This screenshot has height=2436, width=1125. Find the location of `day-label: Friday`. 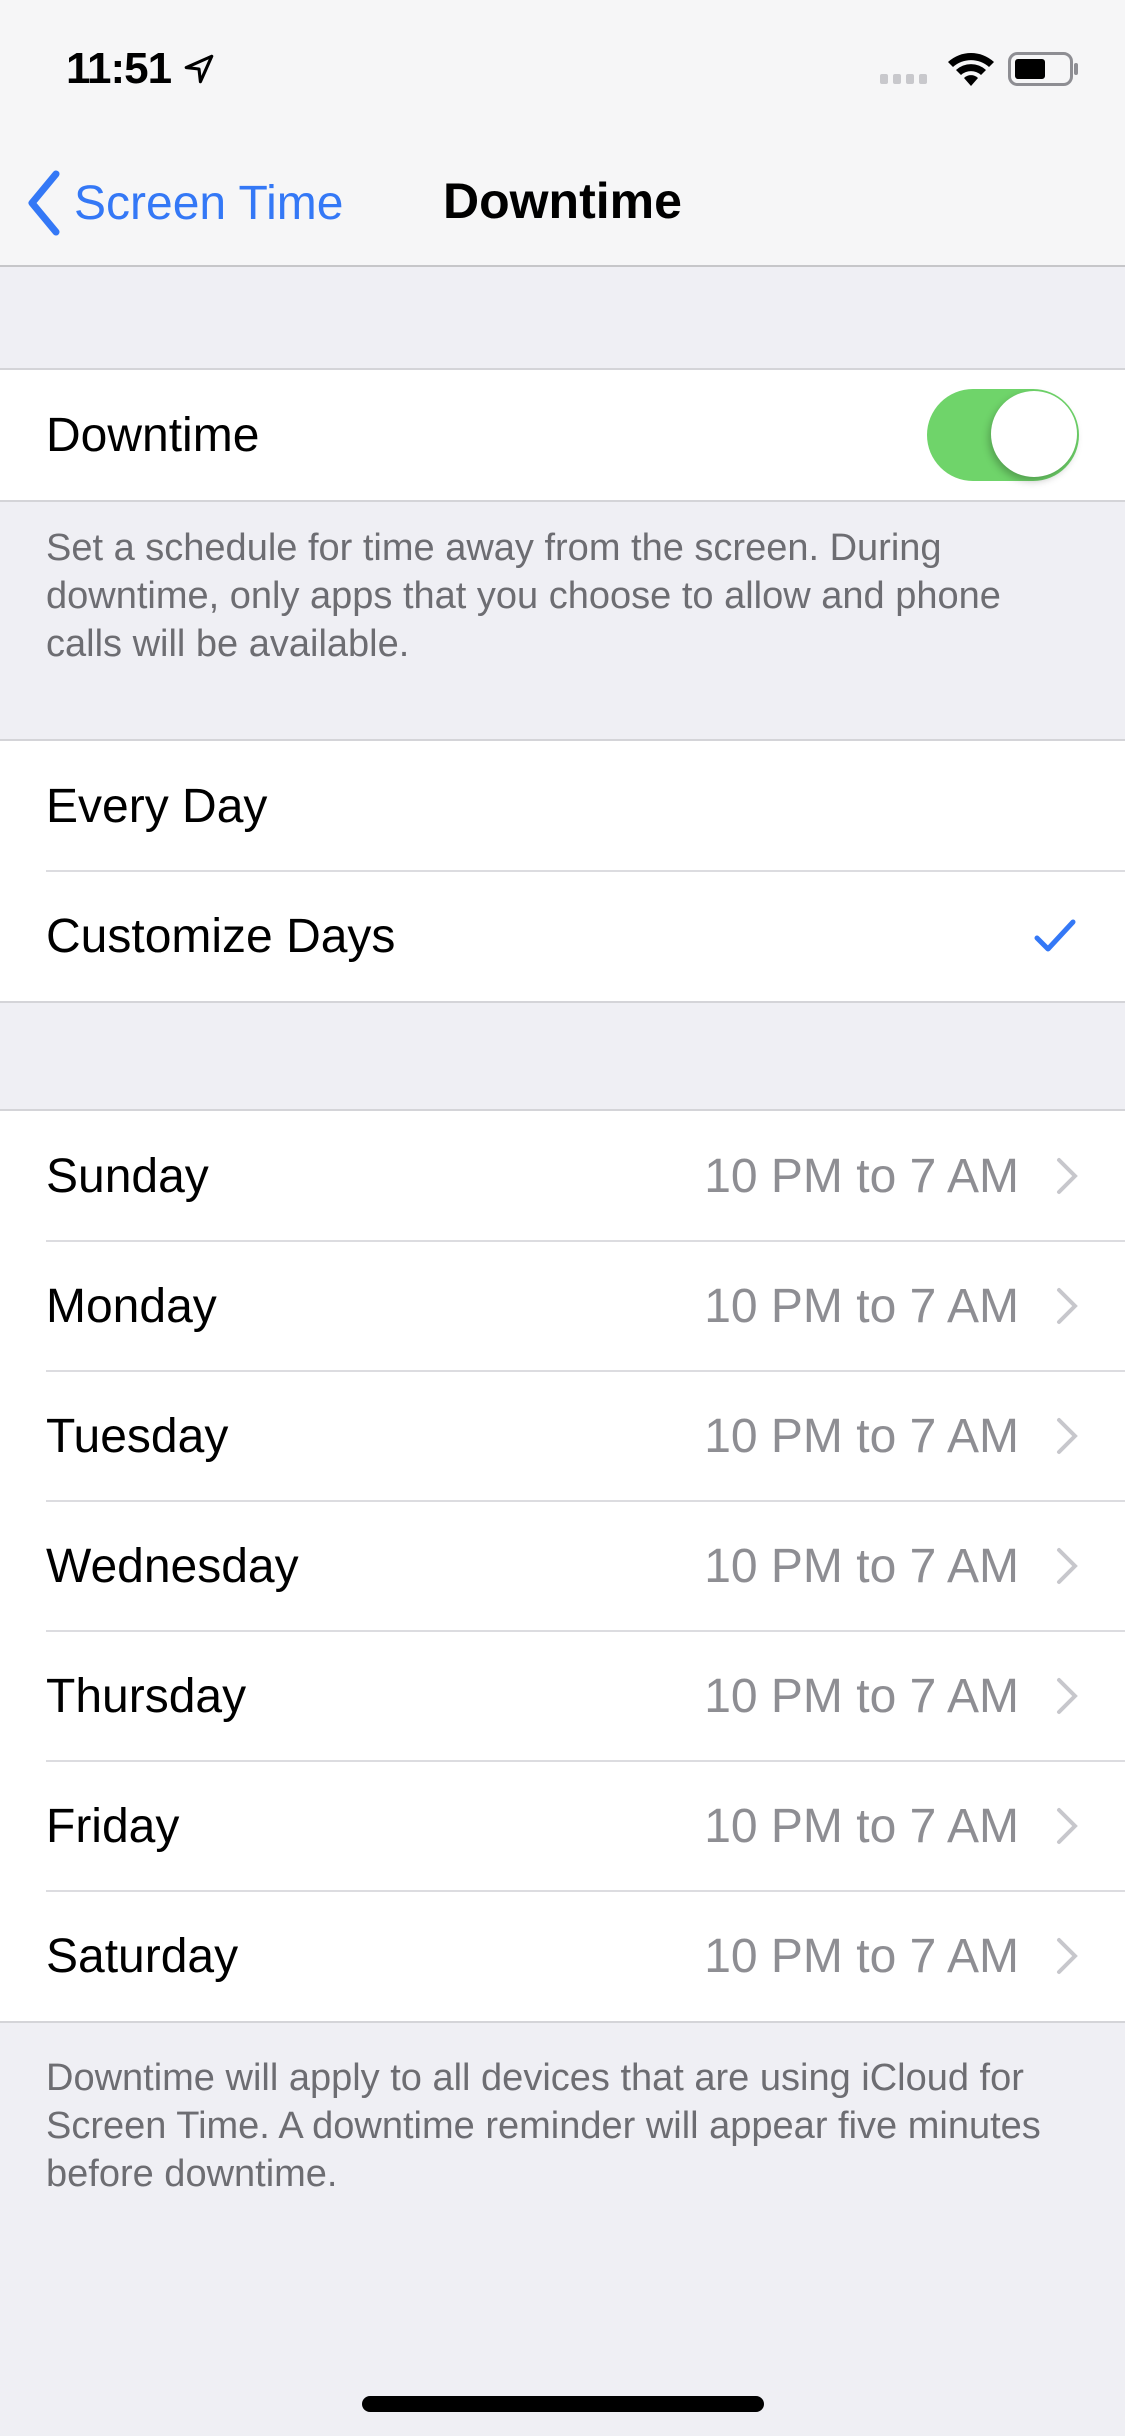

day-label: Friday is located at coordinates (113, 1826).